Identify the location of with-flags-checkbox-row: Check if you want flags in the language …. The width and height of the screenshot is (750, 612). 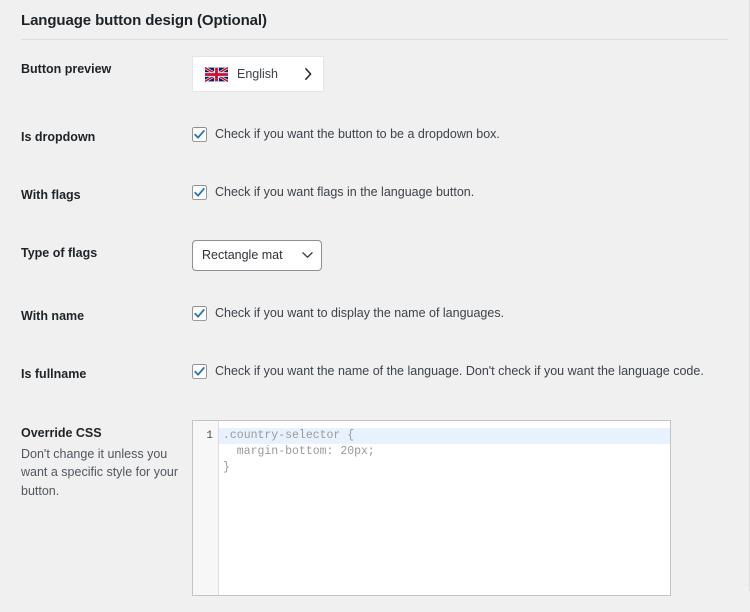
(465, 192).